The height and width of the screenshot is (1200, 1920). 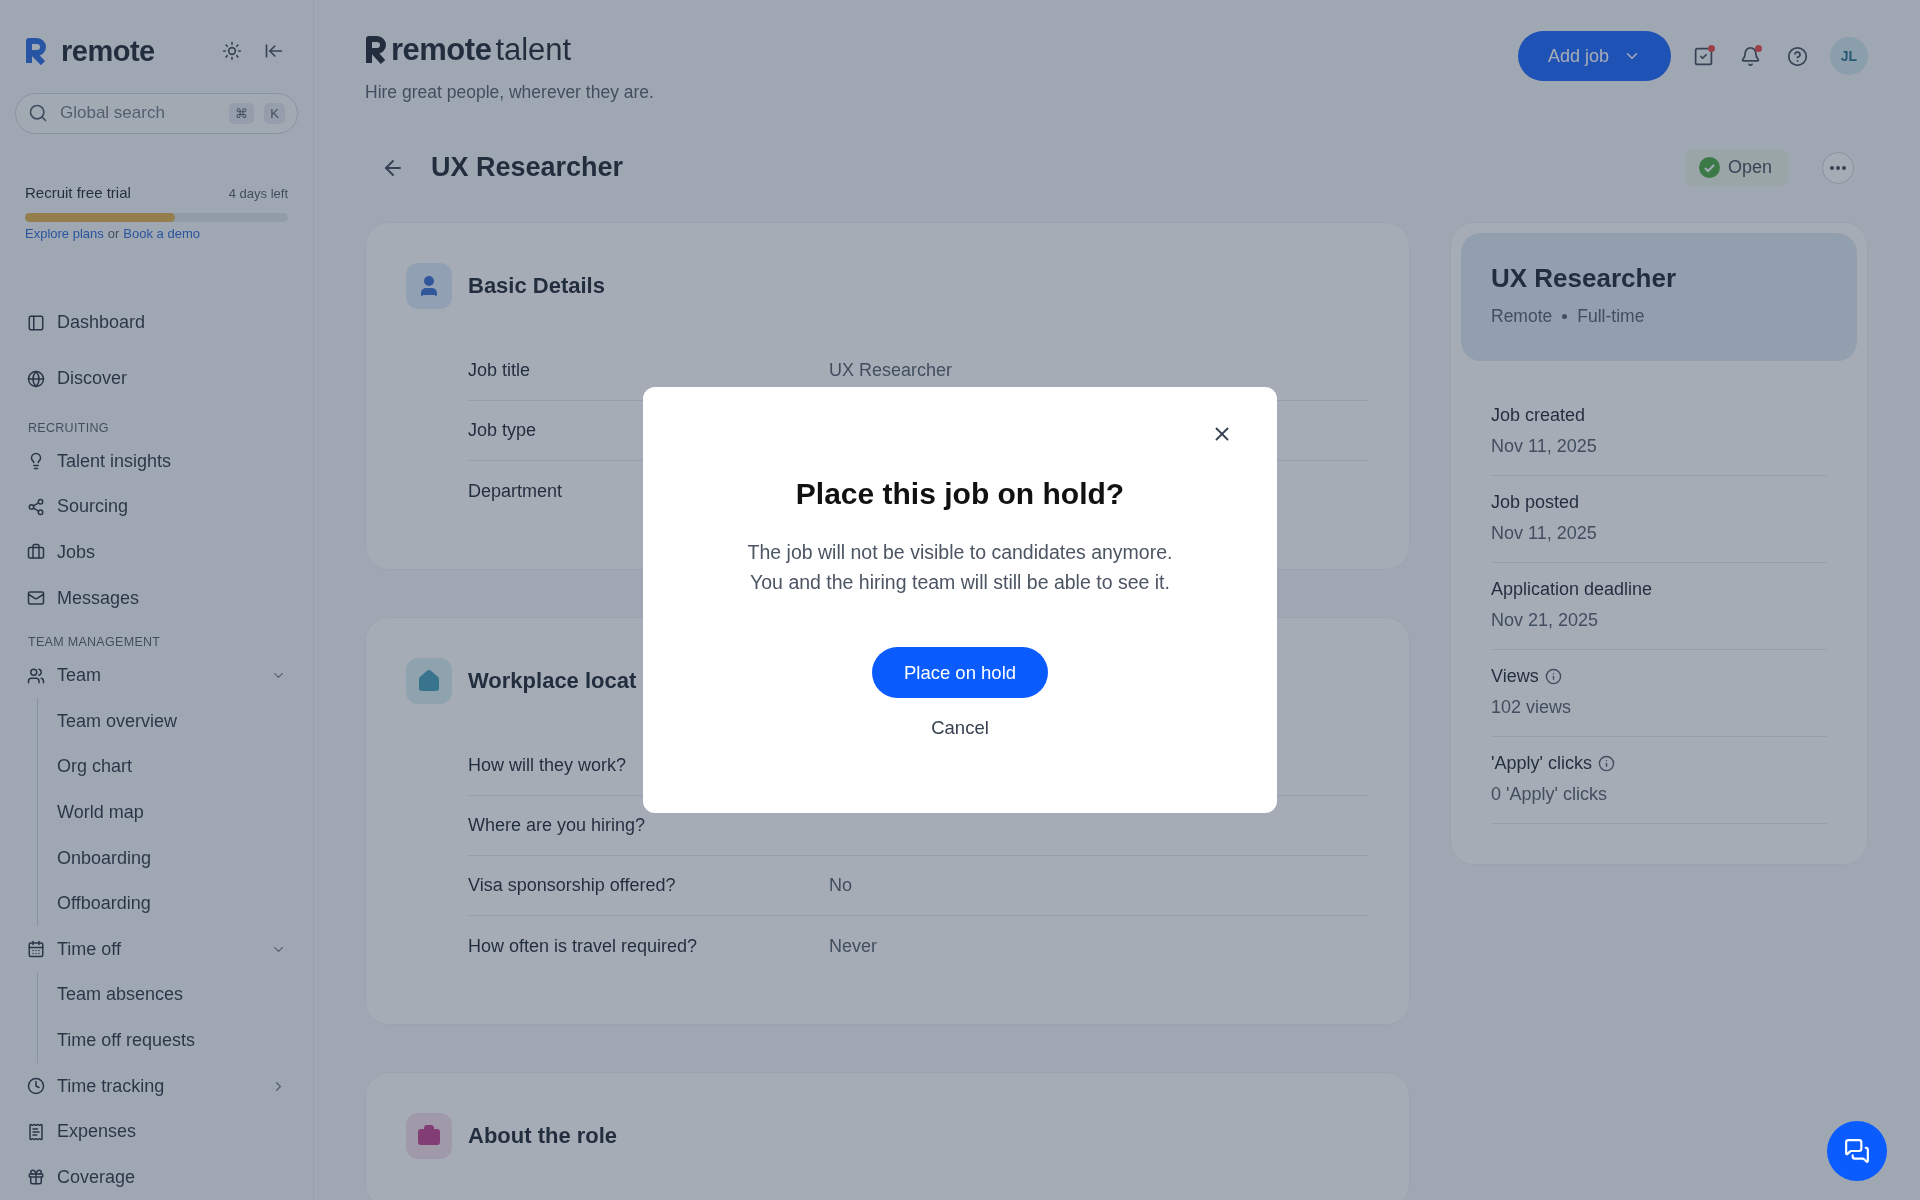 What do you see at coordinates (168, 721) in the screenshot?
I see `nav-subitem: Team overview` at bounding box center [168, 721].